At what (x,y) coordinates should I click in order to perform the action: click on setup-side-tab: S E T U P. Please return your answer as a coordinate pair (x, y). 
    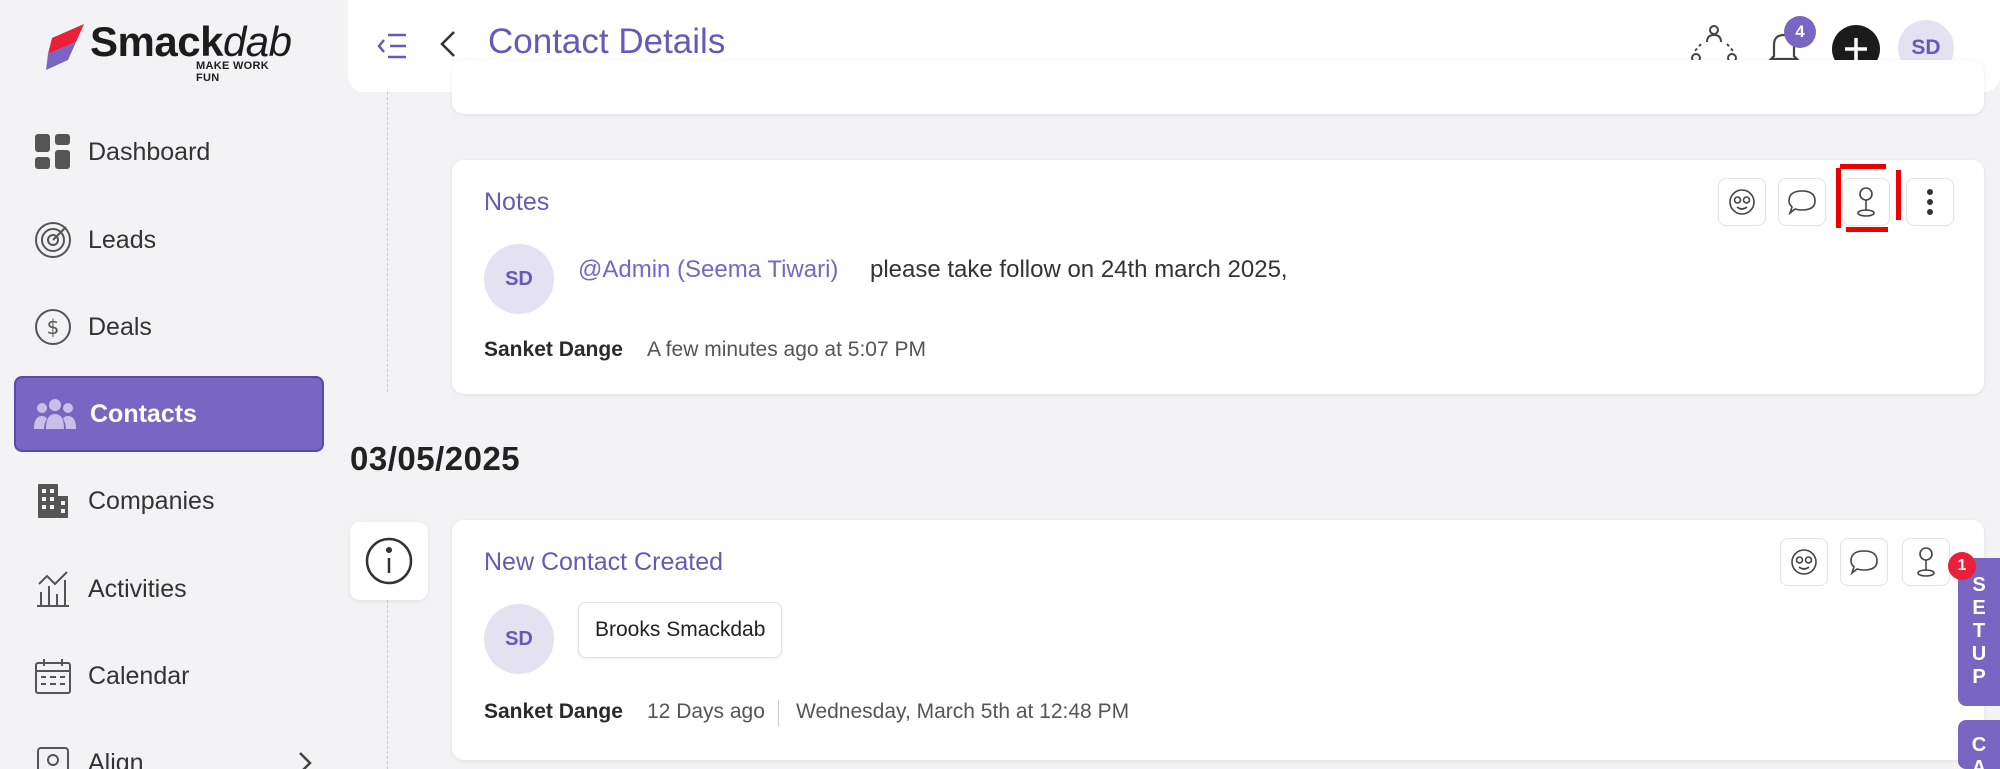
    Looking at the image, I should click on (1979, 632).